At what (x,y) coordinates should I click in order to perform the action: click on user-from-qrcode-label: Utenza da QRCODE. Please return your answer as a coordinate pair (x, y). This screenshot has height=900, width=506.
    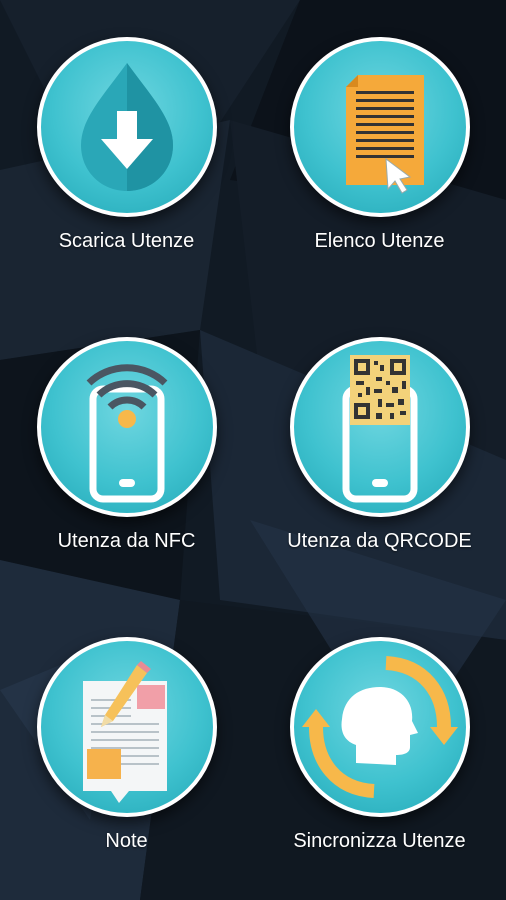
    Looking at the image, I should click on (379, 541).